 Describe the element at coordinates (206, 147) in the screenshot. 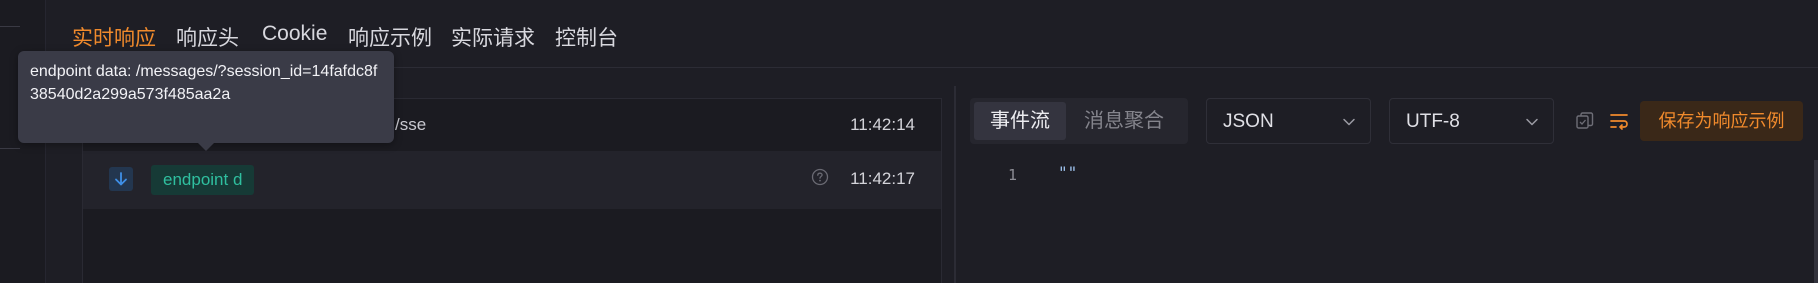

I see `tooltip-arrow` at that location.